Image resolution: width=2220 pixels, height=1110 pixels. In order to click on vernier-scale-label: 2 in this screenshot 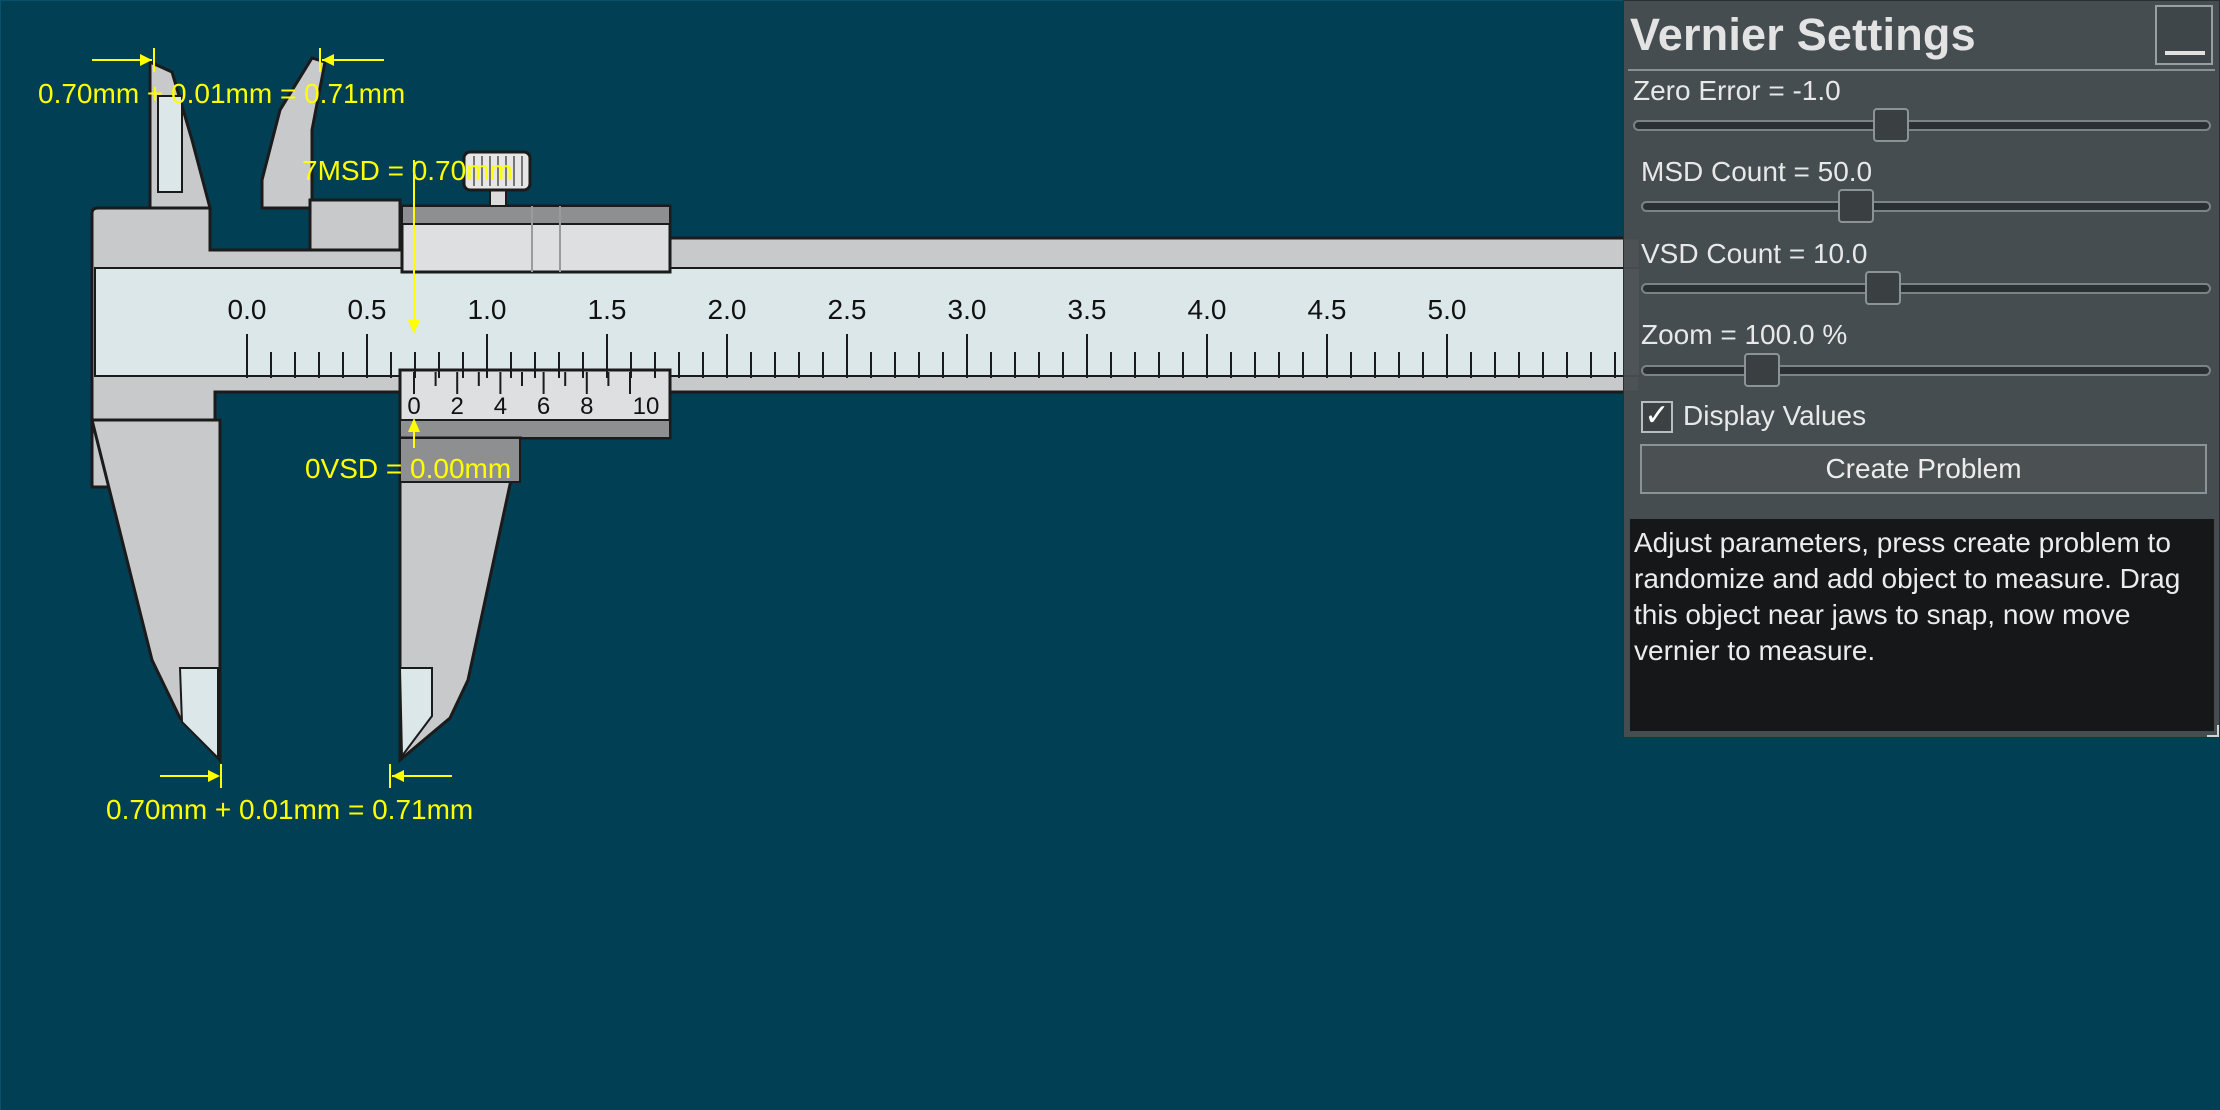, I will do `click(457, 406)`.